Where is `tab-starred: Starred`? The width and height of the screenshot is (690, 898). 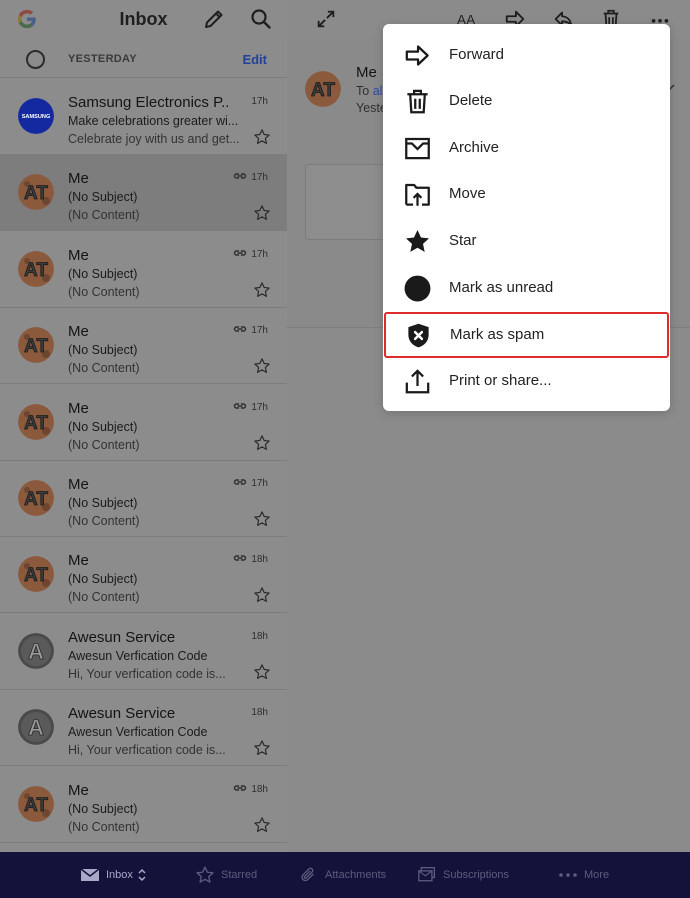 tab-starred: Starred is located at coordinates (226, 875).